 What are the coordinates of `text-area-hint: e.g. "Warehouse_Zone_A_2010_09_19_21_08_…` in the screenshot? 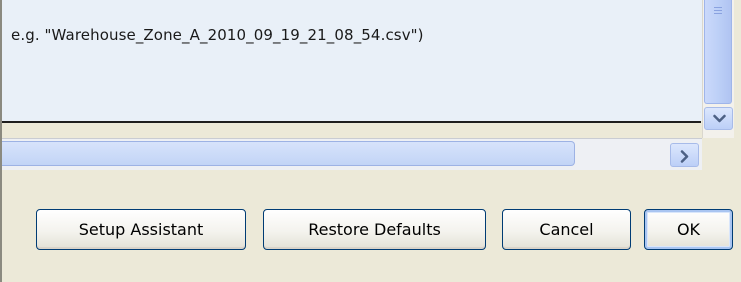 It's located at (217, 35).